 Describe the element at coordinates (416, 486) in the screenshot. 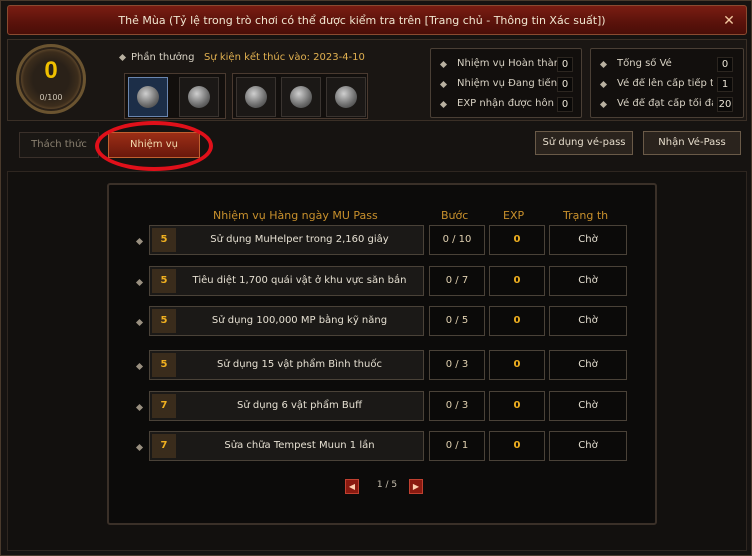

I see `next-page-icon: ▶` at that location.